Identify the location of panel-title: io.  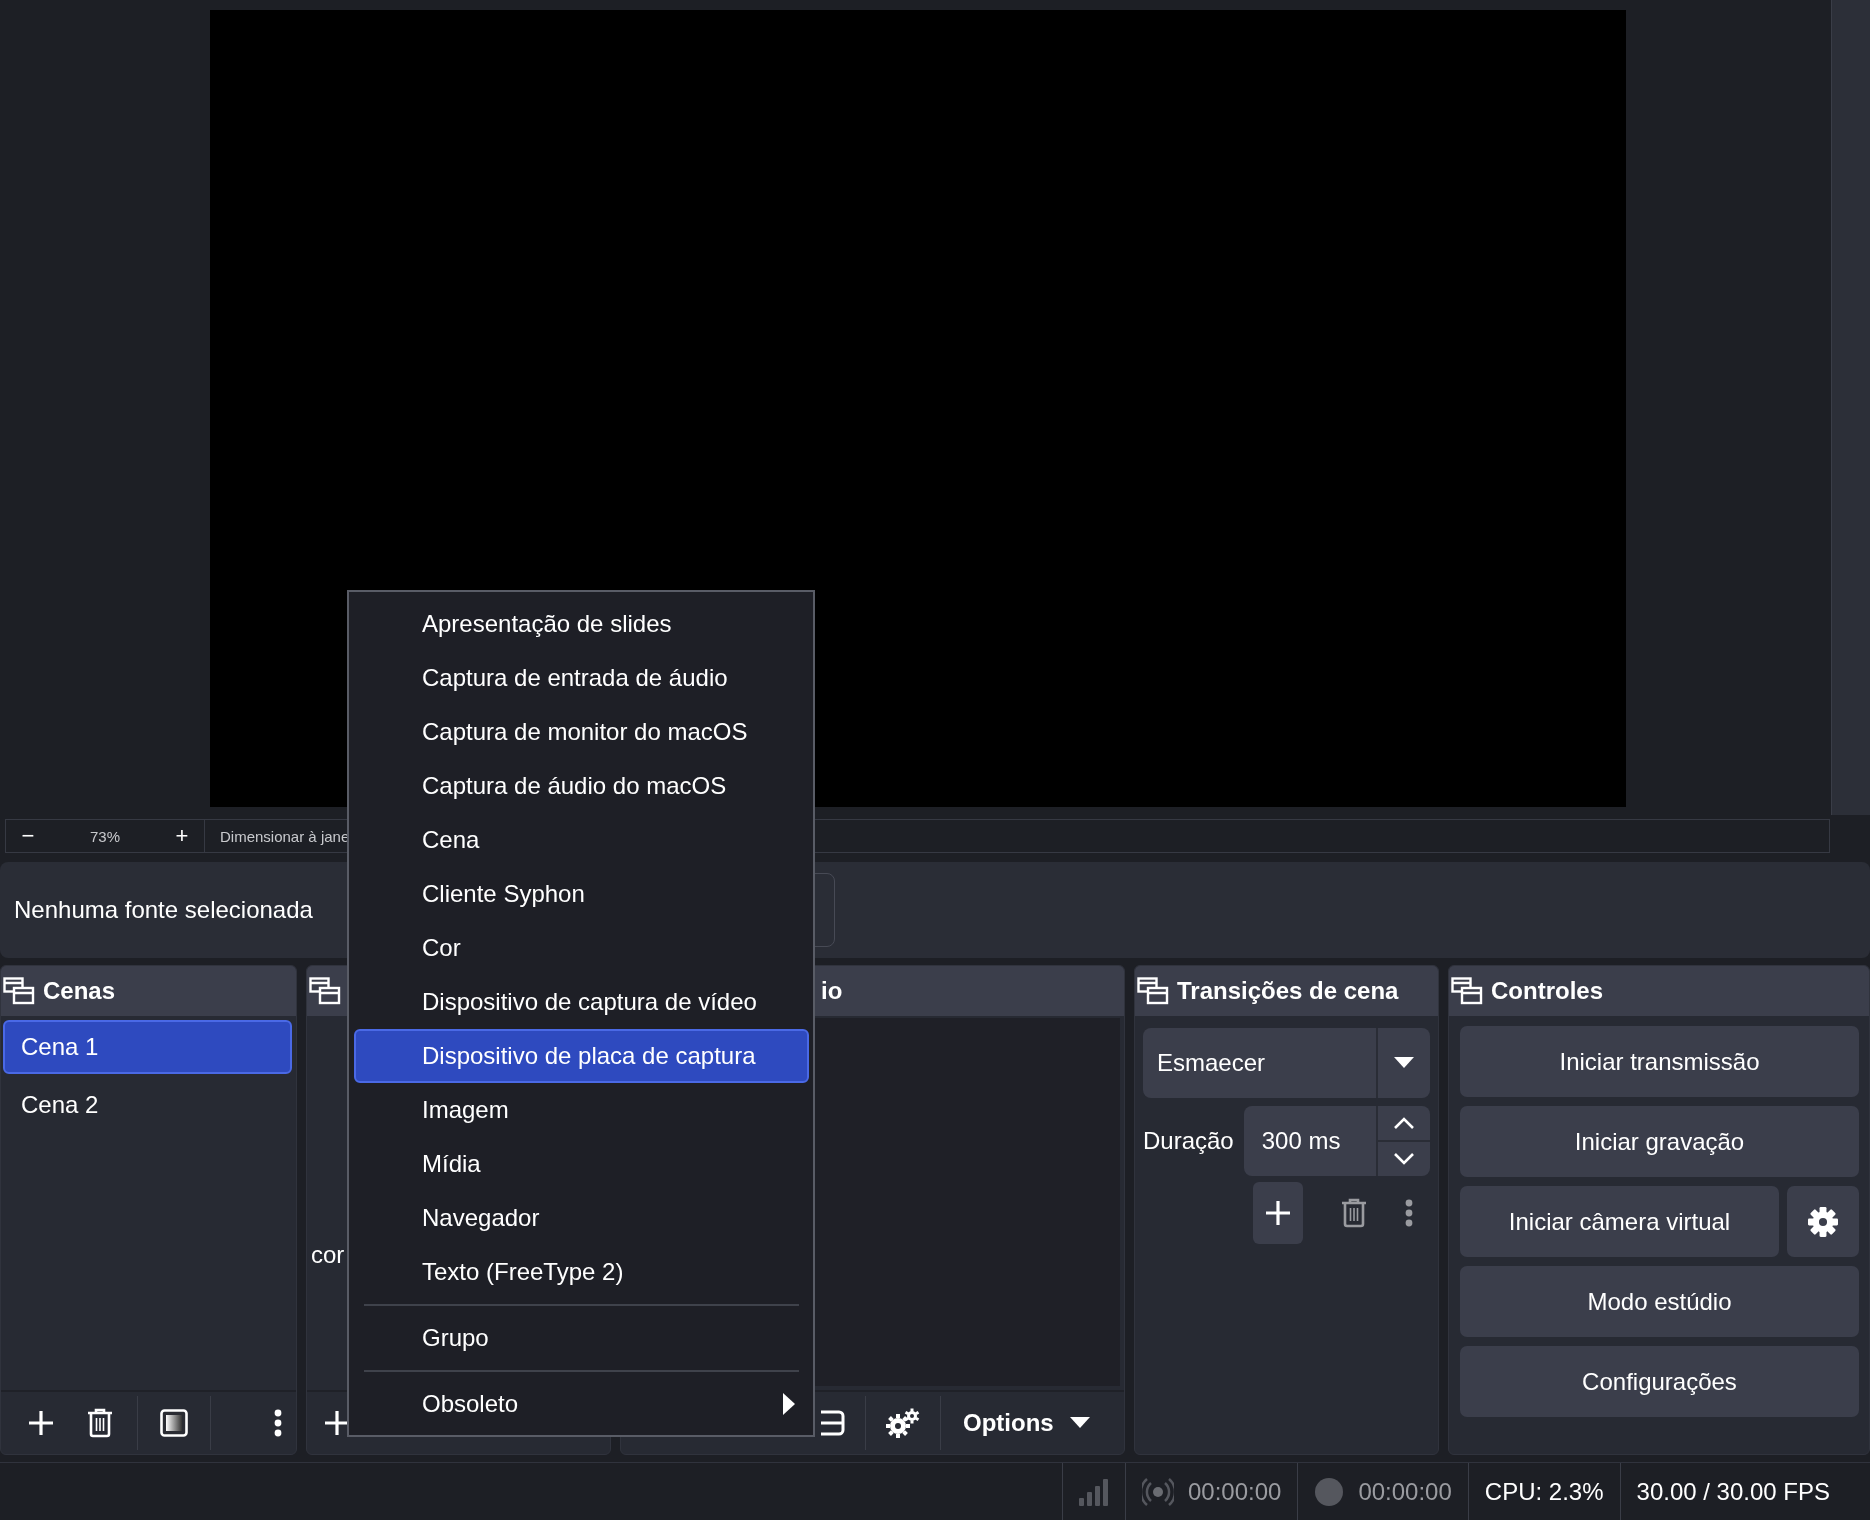
(832, 991).